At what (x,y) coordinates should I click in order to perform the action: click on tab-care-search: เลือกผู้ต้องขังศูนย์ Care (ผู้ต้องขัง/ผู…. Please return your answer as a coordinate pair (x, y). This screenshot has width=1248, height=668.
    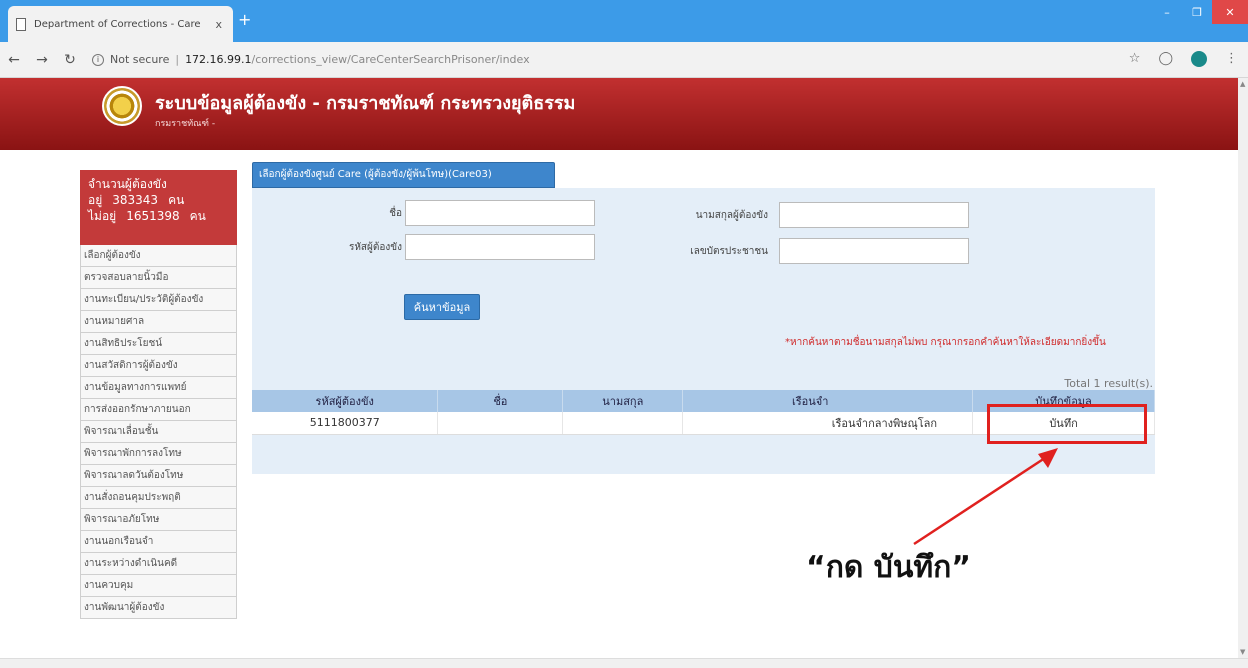
    Looking at the image, I should click on (403, 175).